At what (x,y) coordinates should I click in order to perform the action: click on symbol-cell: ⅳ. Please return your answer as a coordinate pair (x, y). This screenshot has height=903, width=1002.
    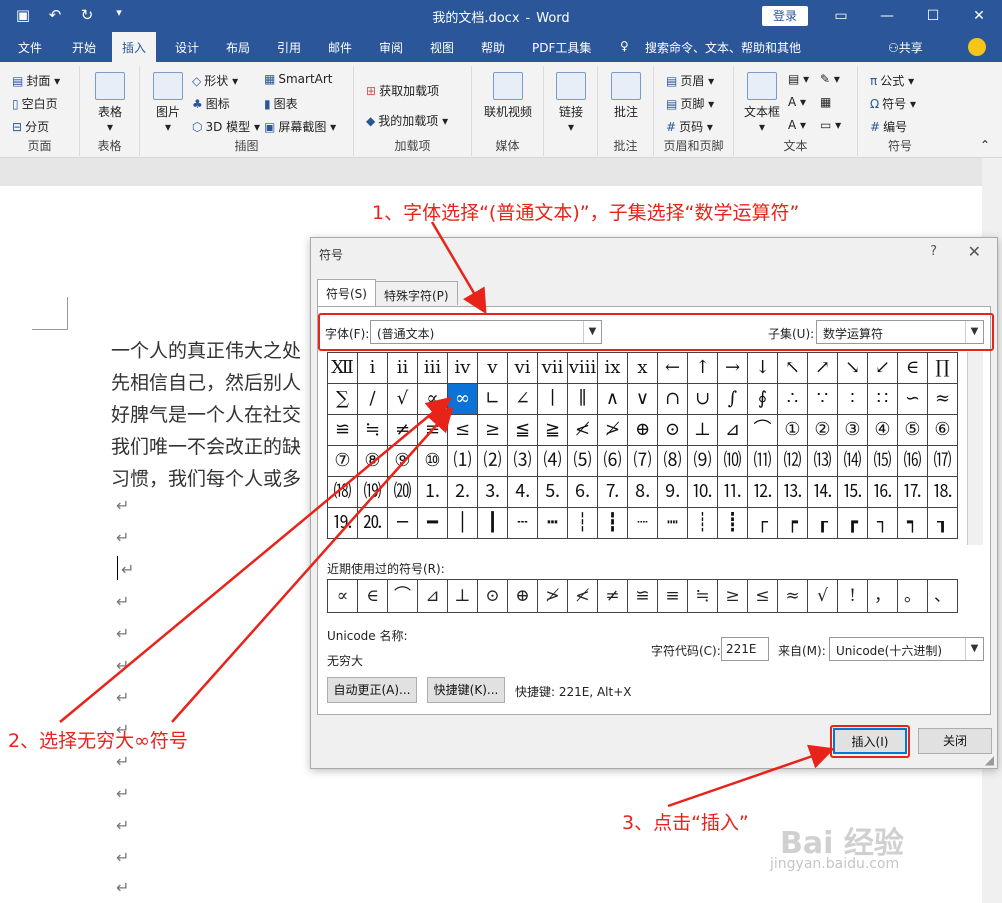
    Looking at the image, I should click on (463, 368).